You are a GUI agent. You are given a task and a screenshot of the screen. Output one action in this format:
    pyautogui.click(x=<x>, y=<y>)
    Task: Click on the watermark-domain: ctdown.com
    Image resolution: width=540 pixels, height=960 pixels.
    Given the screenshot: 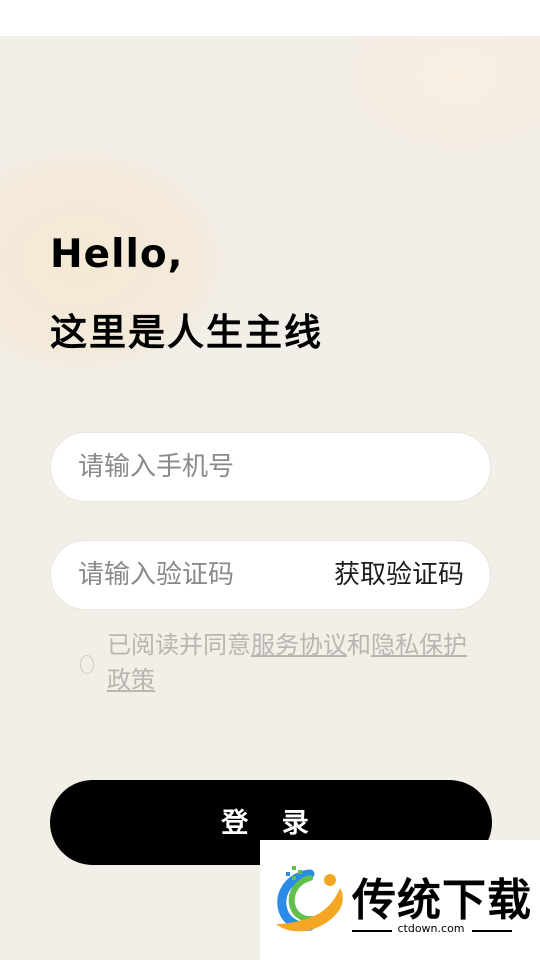 What is the action you would take?
    pyautogui.click(x=431, y=928)
    